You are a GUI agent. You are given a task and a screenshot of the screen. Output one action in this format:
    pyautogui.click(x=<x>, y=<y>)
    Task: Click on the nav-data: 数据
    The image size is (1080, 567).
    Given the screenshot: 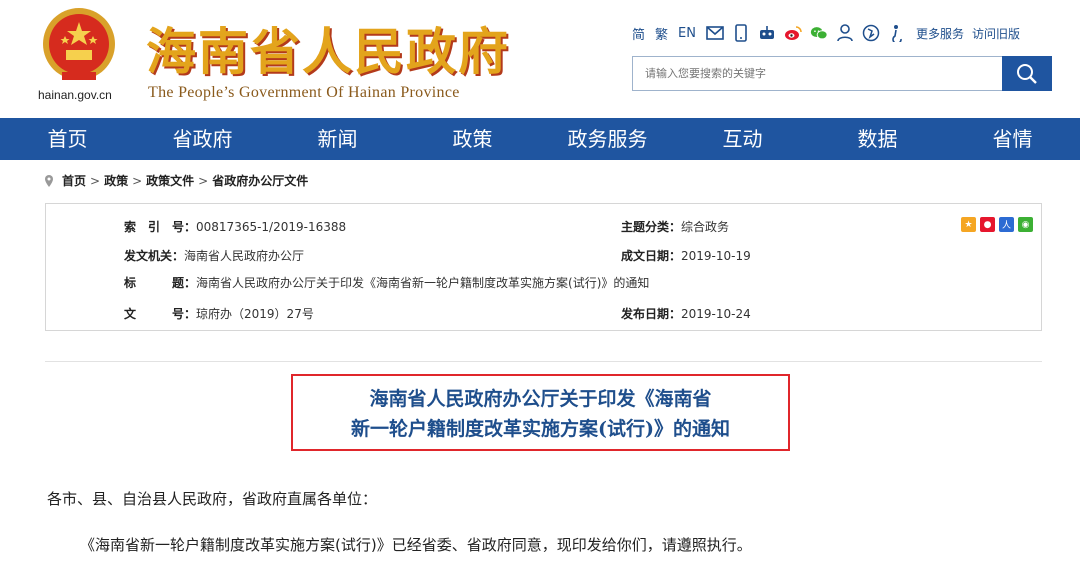 What is the action you would take?
    pyautogui.click(x=877, y=139)
    